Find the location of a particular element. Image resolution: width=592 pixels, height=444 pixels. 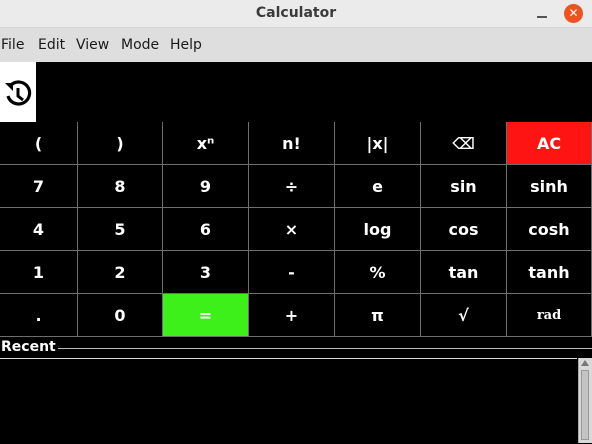

minimize-button is located at coordinates (542, 13).